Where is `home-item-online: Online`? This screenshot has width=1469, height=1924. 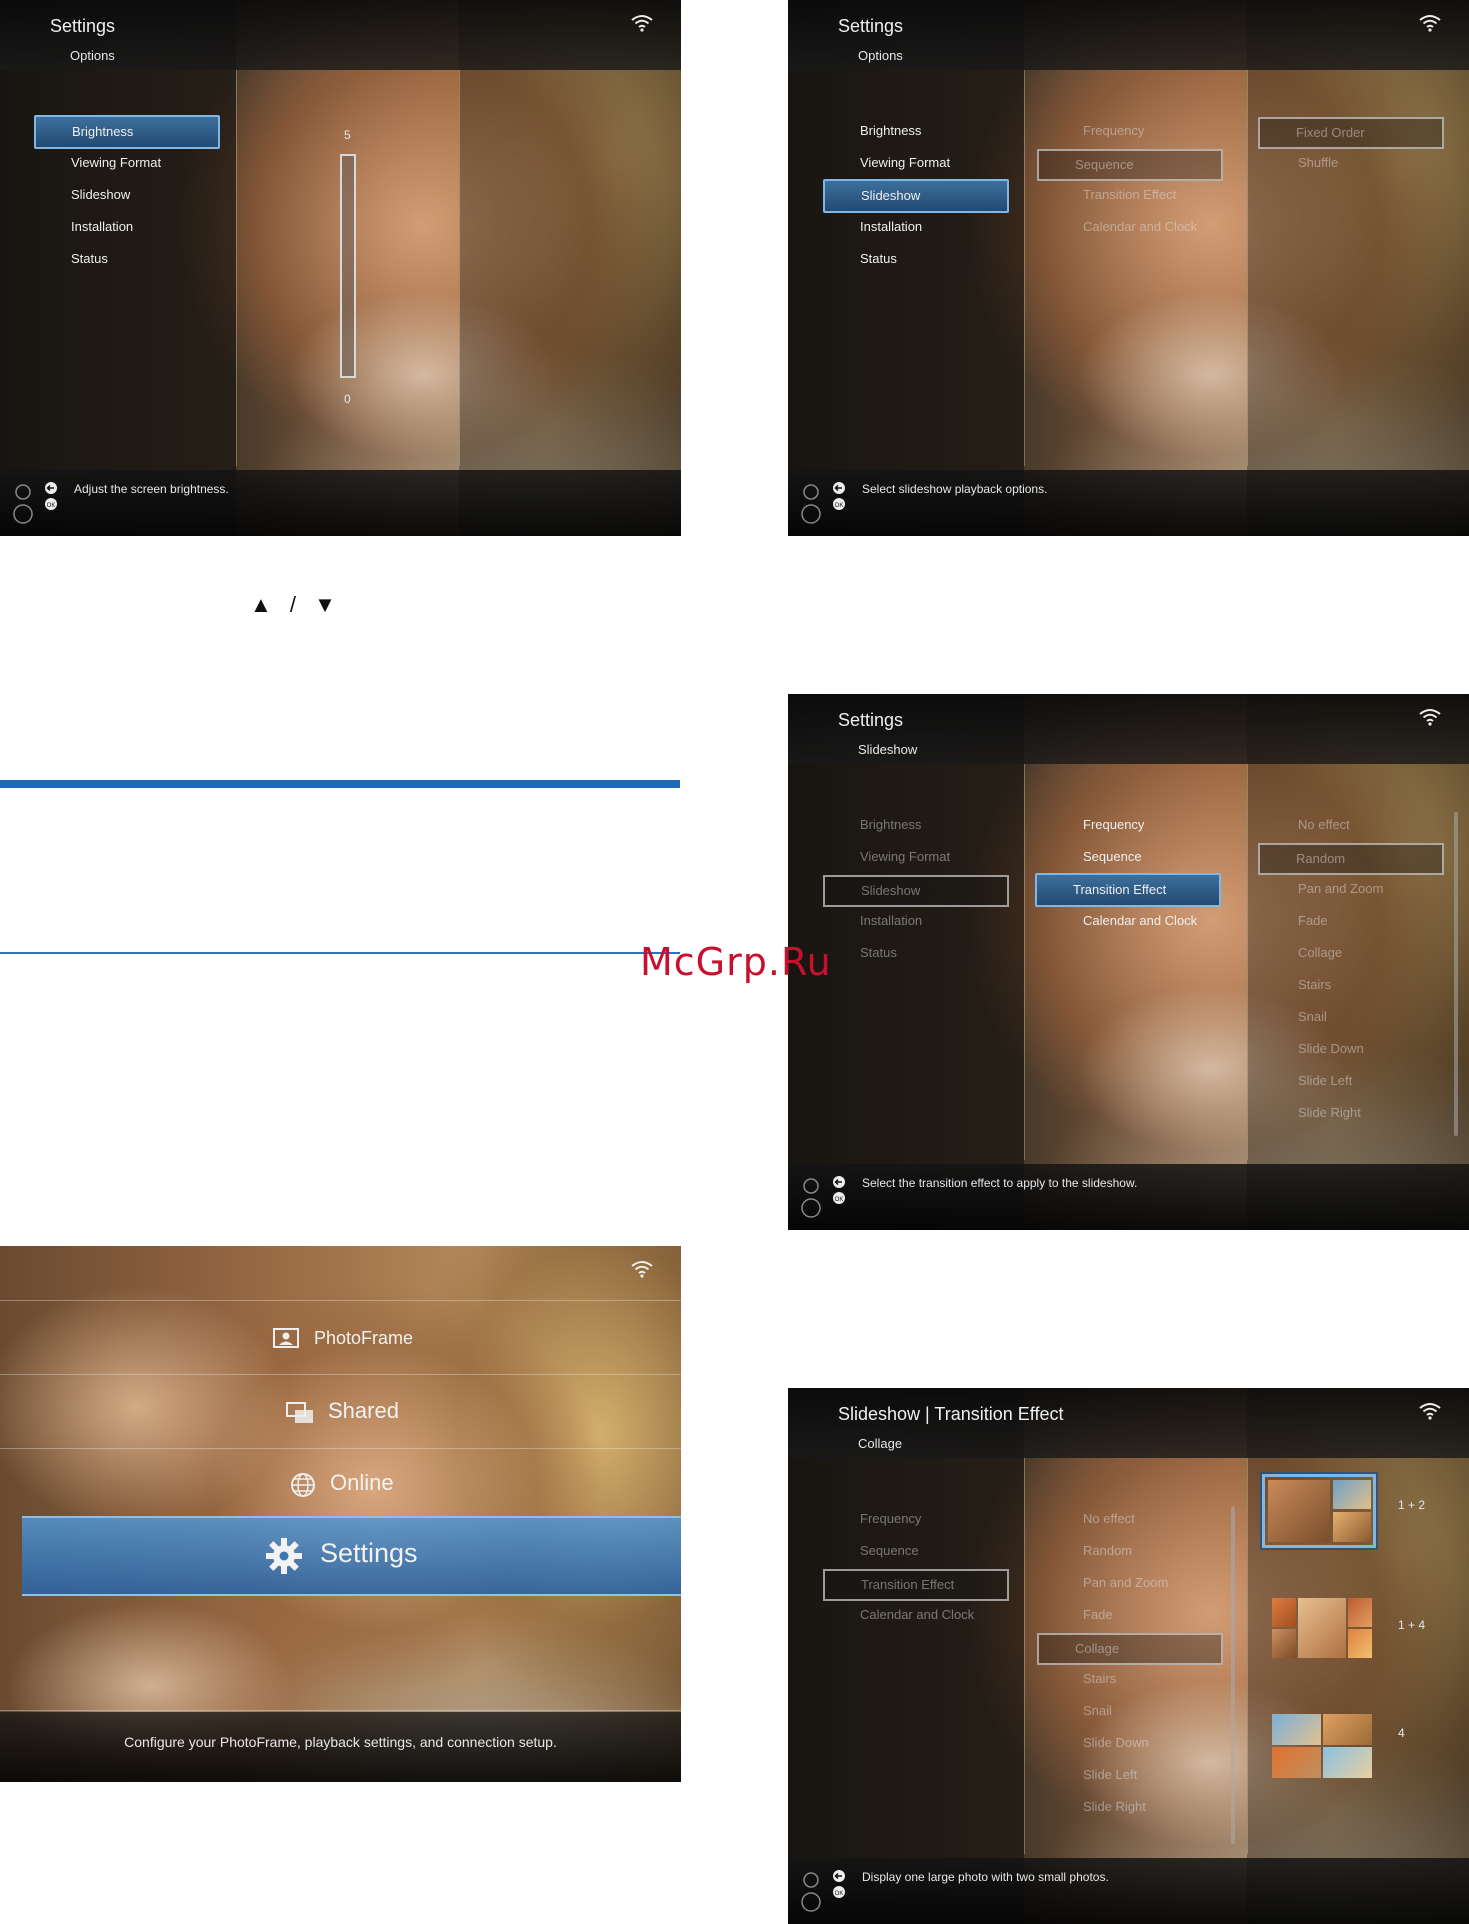 home-item-online: Online is located at coordinates (340, 1486).